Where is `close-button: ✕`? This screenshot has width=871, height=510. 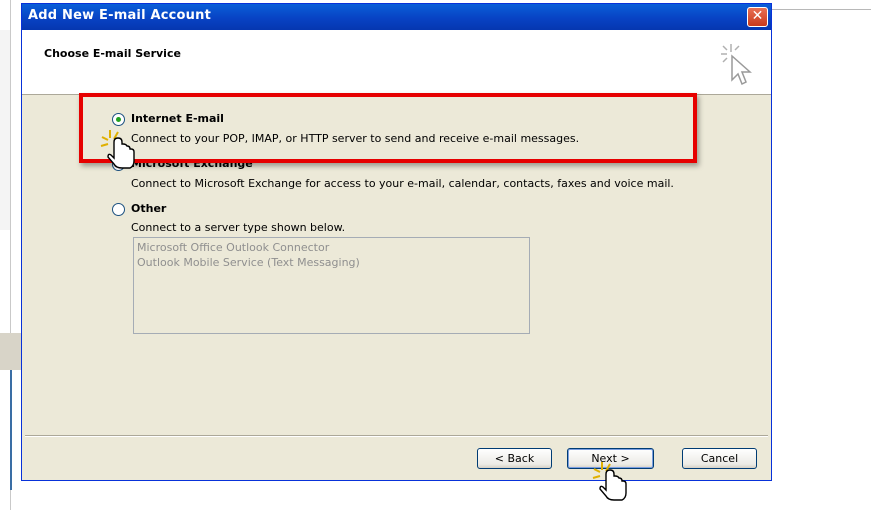 close-button: ✕ is located at coordinates (757, 17).